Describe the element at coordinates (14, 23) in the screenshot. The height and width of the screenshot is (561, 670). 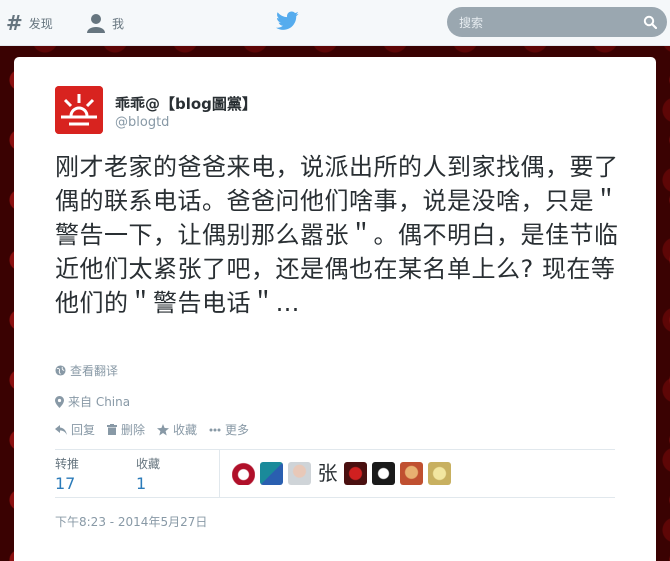
I see `hashtag-icon: #` at that location.